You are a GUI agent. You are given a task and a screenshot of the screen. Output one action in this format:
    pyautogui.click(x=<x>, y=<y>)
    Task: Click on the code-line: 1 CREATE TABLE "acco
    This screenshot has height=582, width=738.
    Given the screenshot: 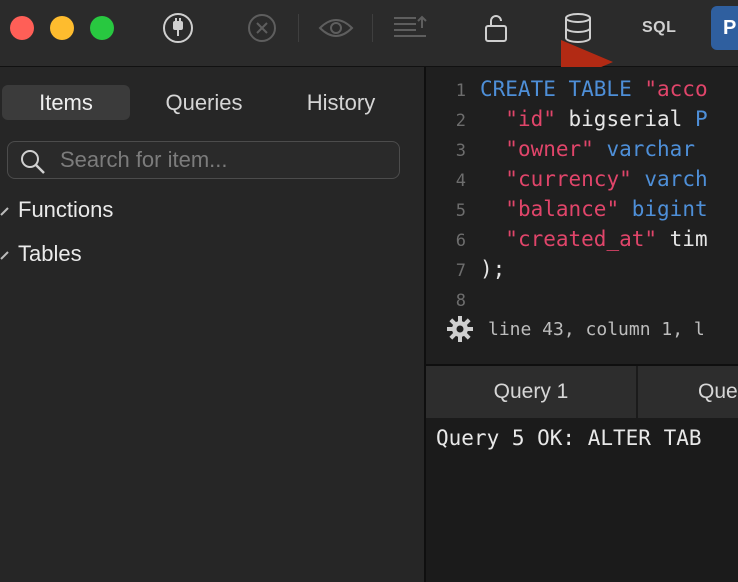 What is the action you would take?
    pyautogui.click(x=567, y=90)
    